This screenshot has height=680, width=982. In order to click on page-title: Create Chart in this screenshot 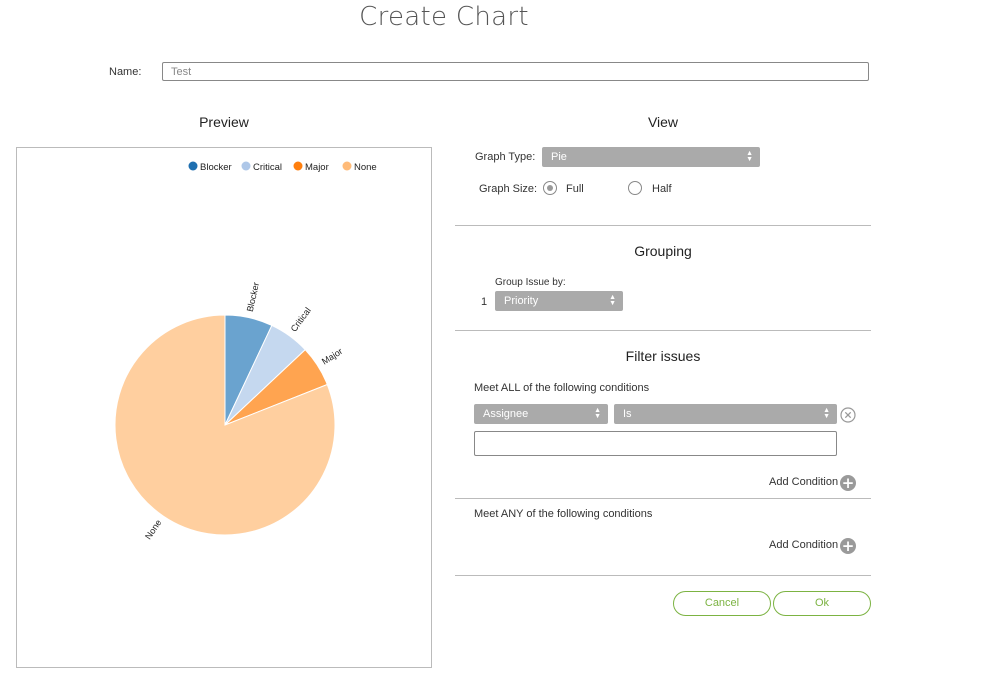, I will do `click(444, 17)`.